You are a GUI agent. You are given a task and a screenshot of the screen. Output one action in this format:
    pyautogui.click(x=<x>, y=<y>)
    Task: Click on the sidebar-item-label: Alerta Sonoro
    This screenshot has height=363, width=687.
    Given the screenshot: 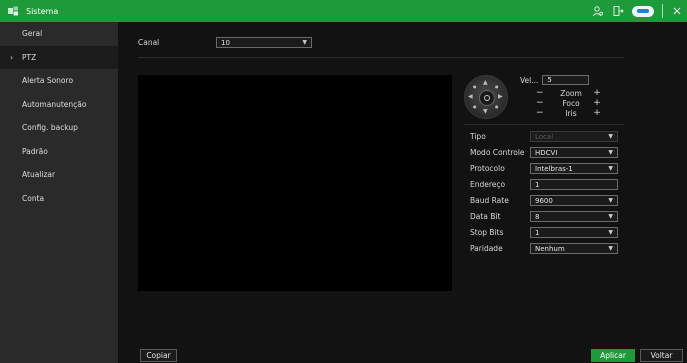 What is the action you would take?
    pyautogui.click(x=48, y=81)
    